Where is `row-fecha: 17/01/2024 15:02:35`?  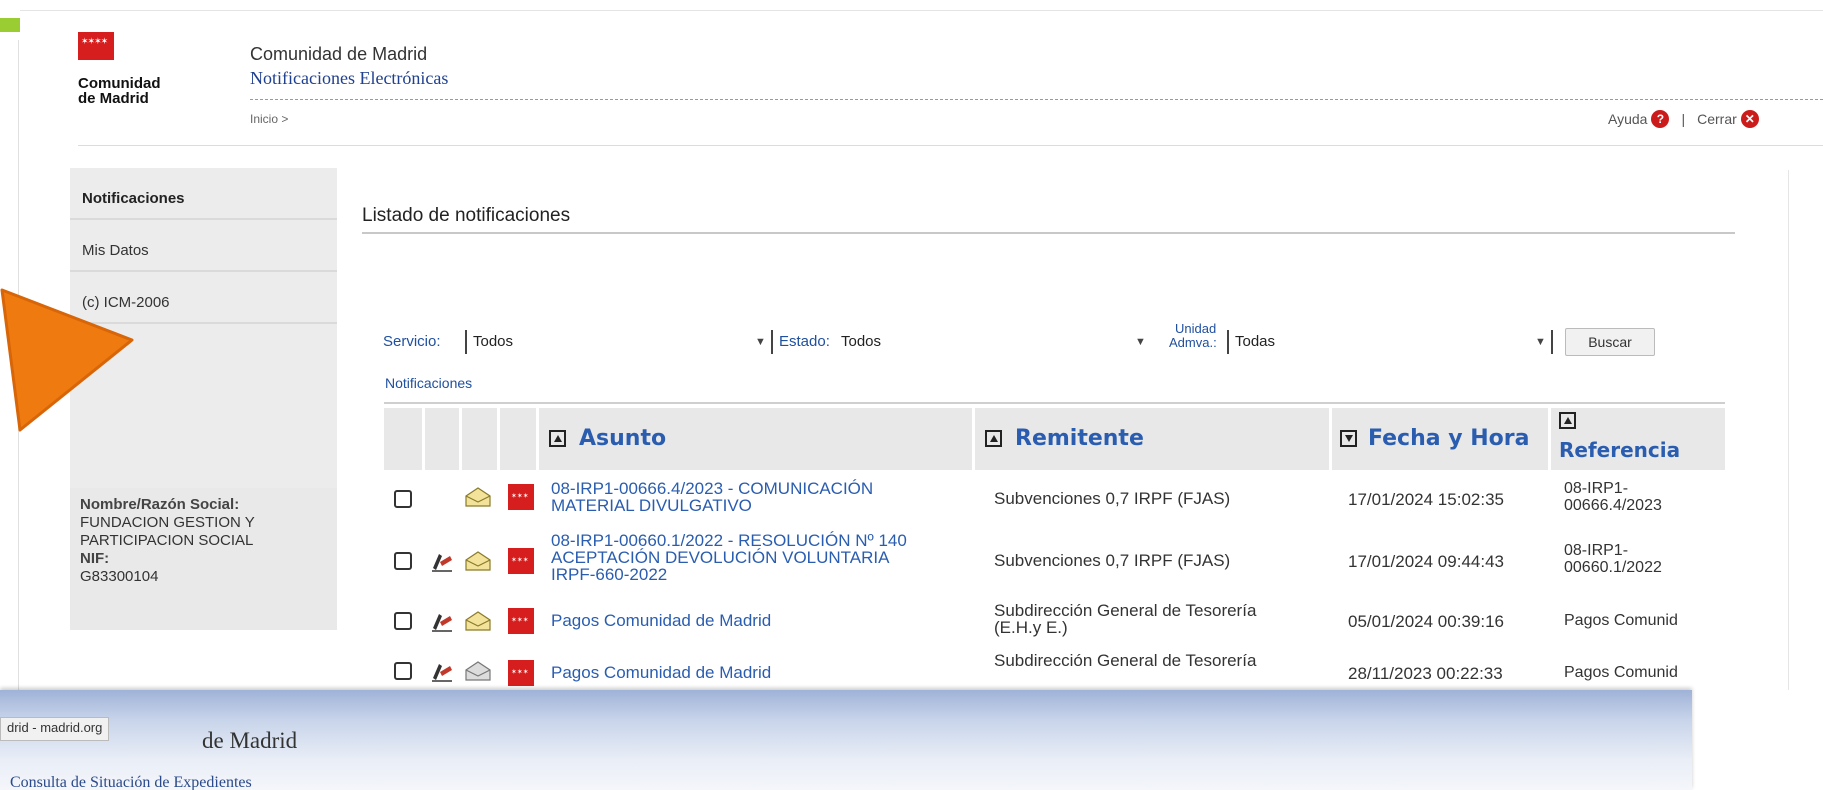 row-fecha: 17/01/2024 15:02:35 is located at coordinates (1426, 499).